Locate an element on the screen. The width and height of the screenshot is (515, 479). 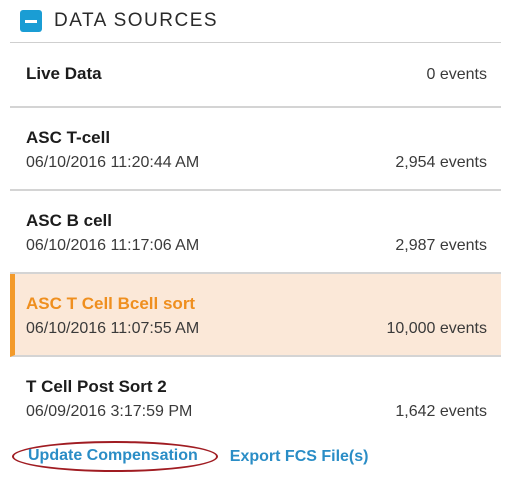
panel-title: DATA SOURCES is located at coordinates (136, 20).